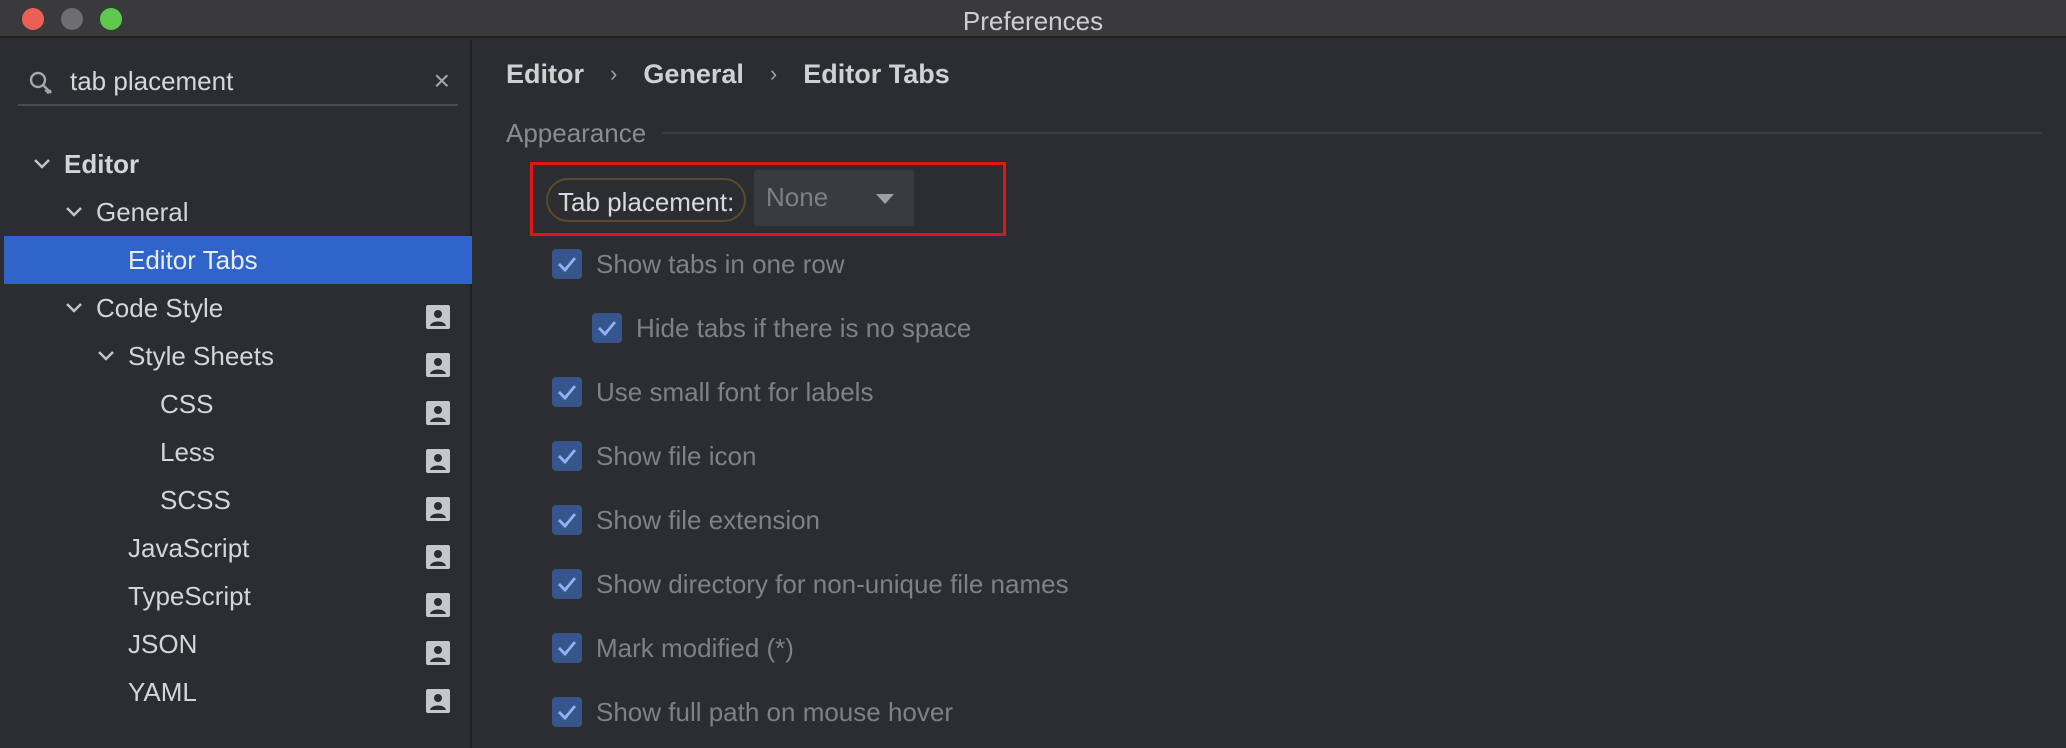  I want to click on tree-item-label: Code Style, so click(160, 308).